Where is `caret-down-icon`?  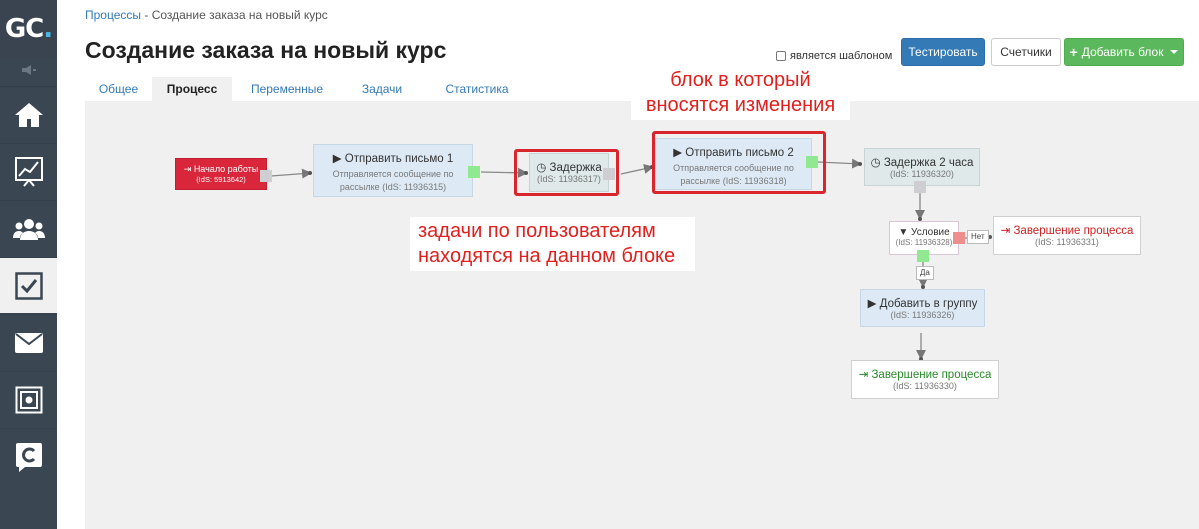 caret-down-icon is located at coordinates (1174, 52).